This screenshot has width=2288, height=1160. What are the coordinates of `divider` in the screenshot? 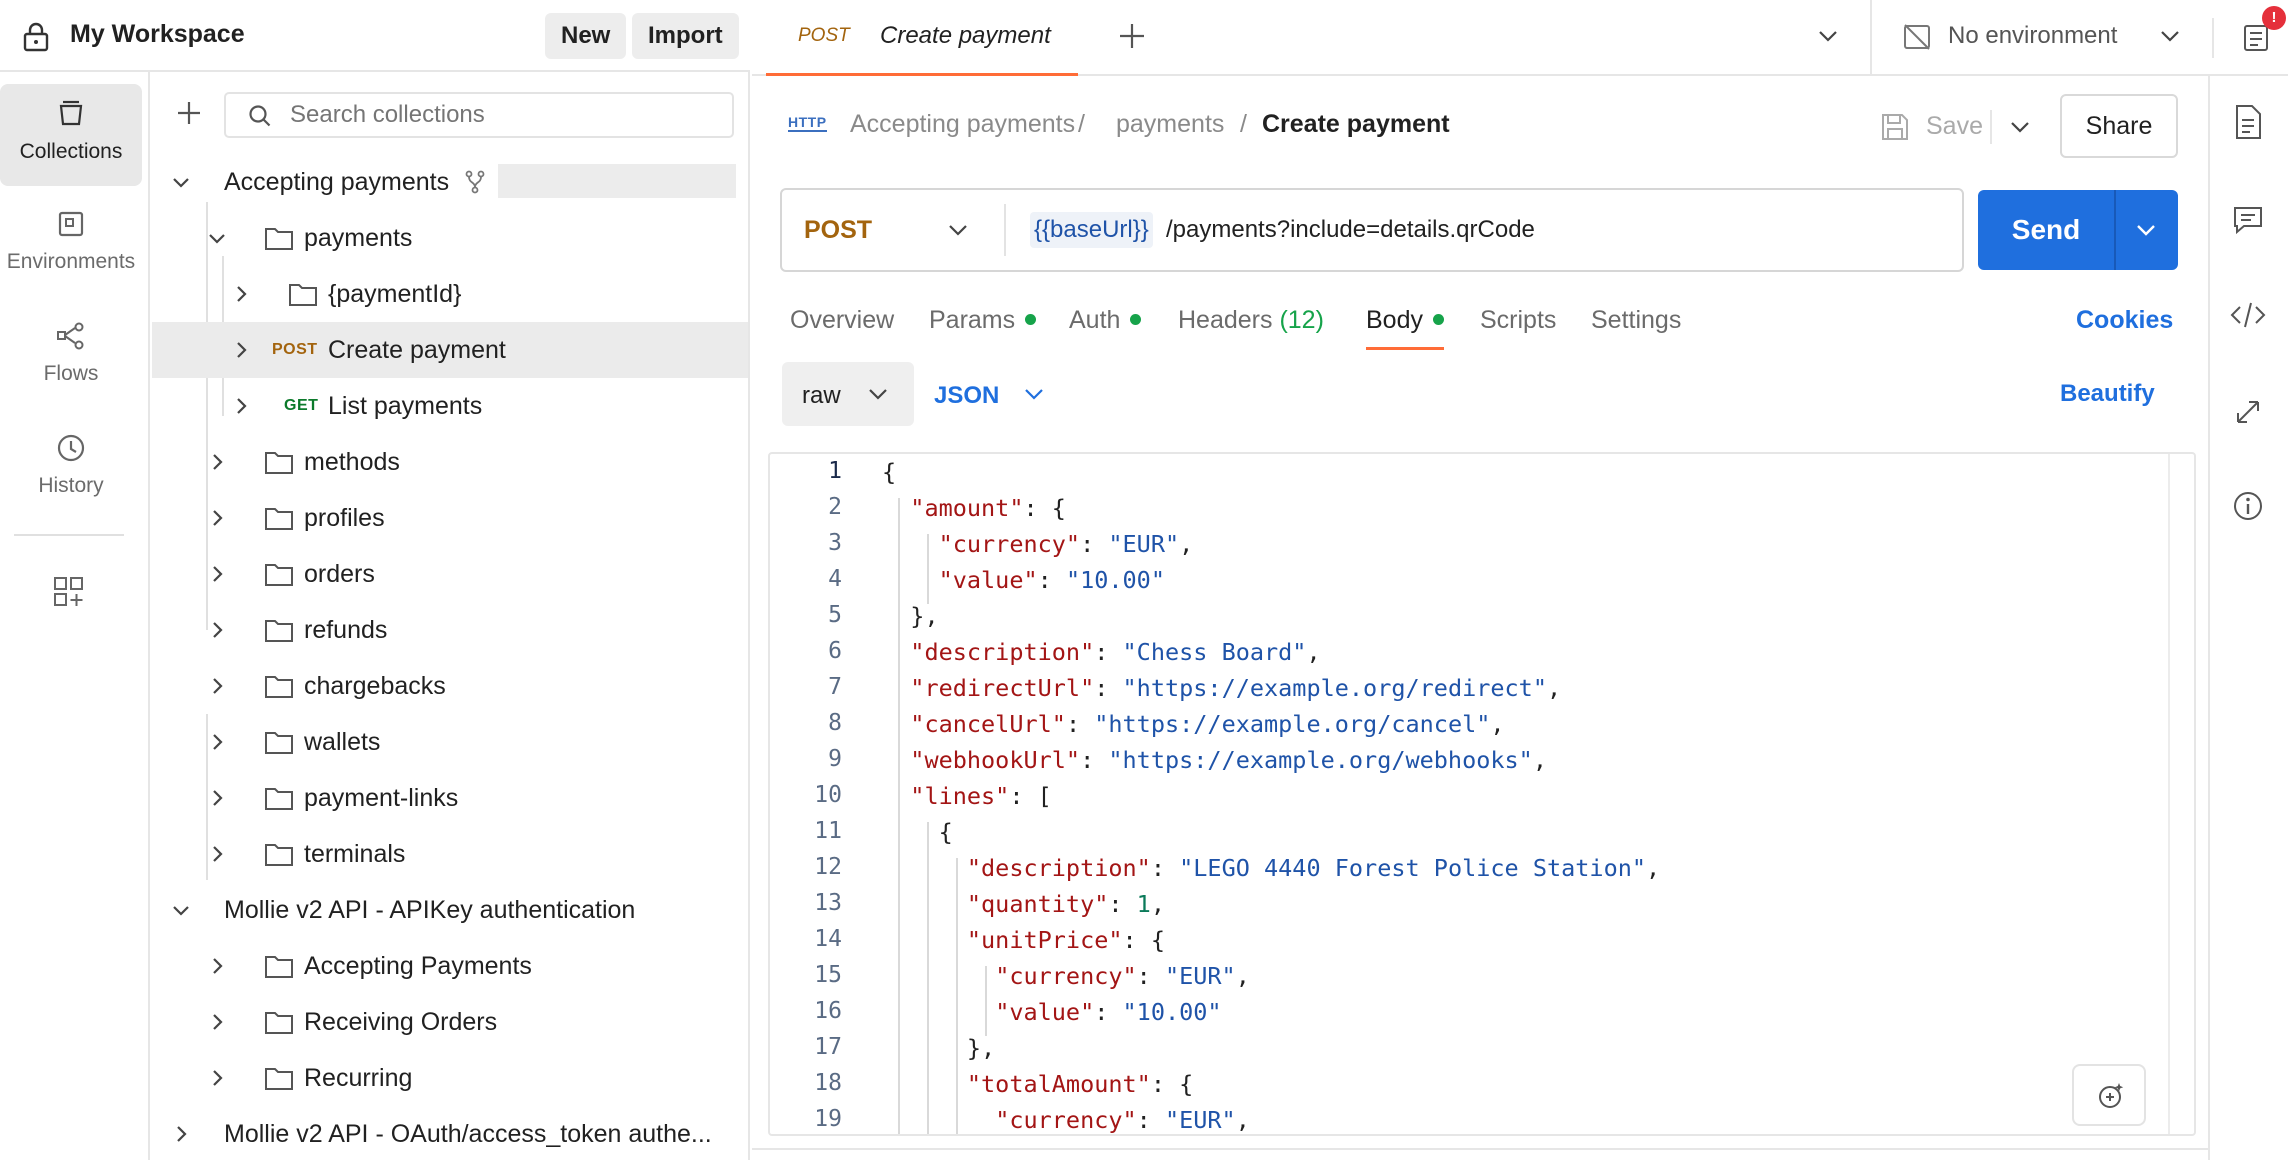 It's located at (1871, 38).